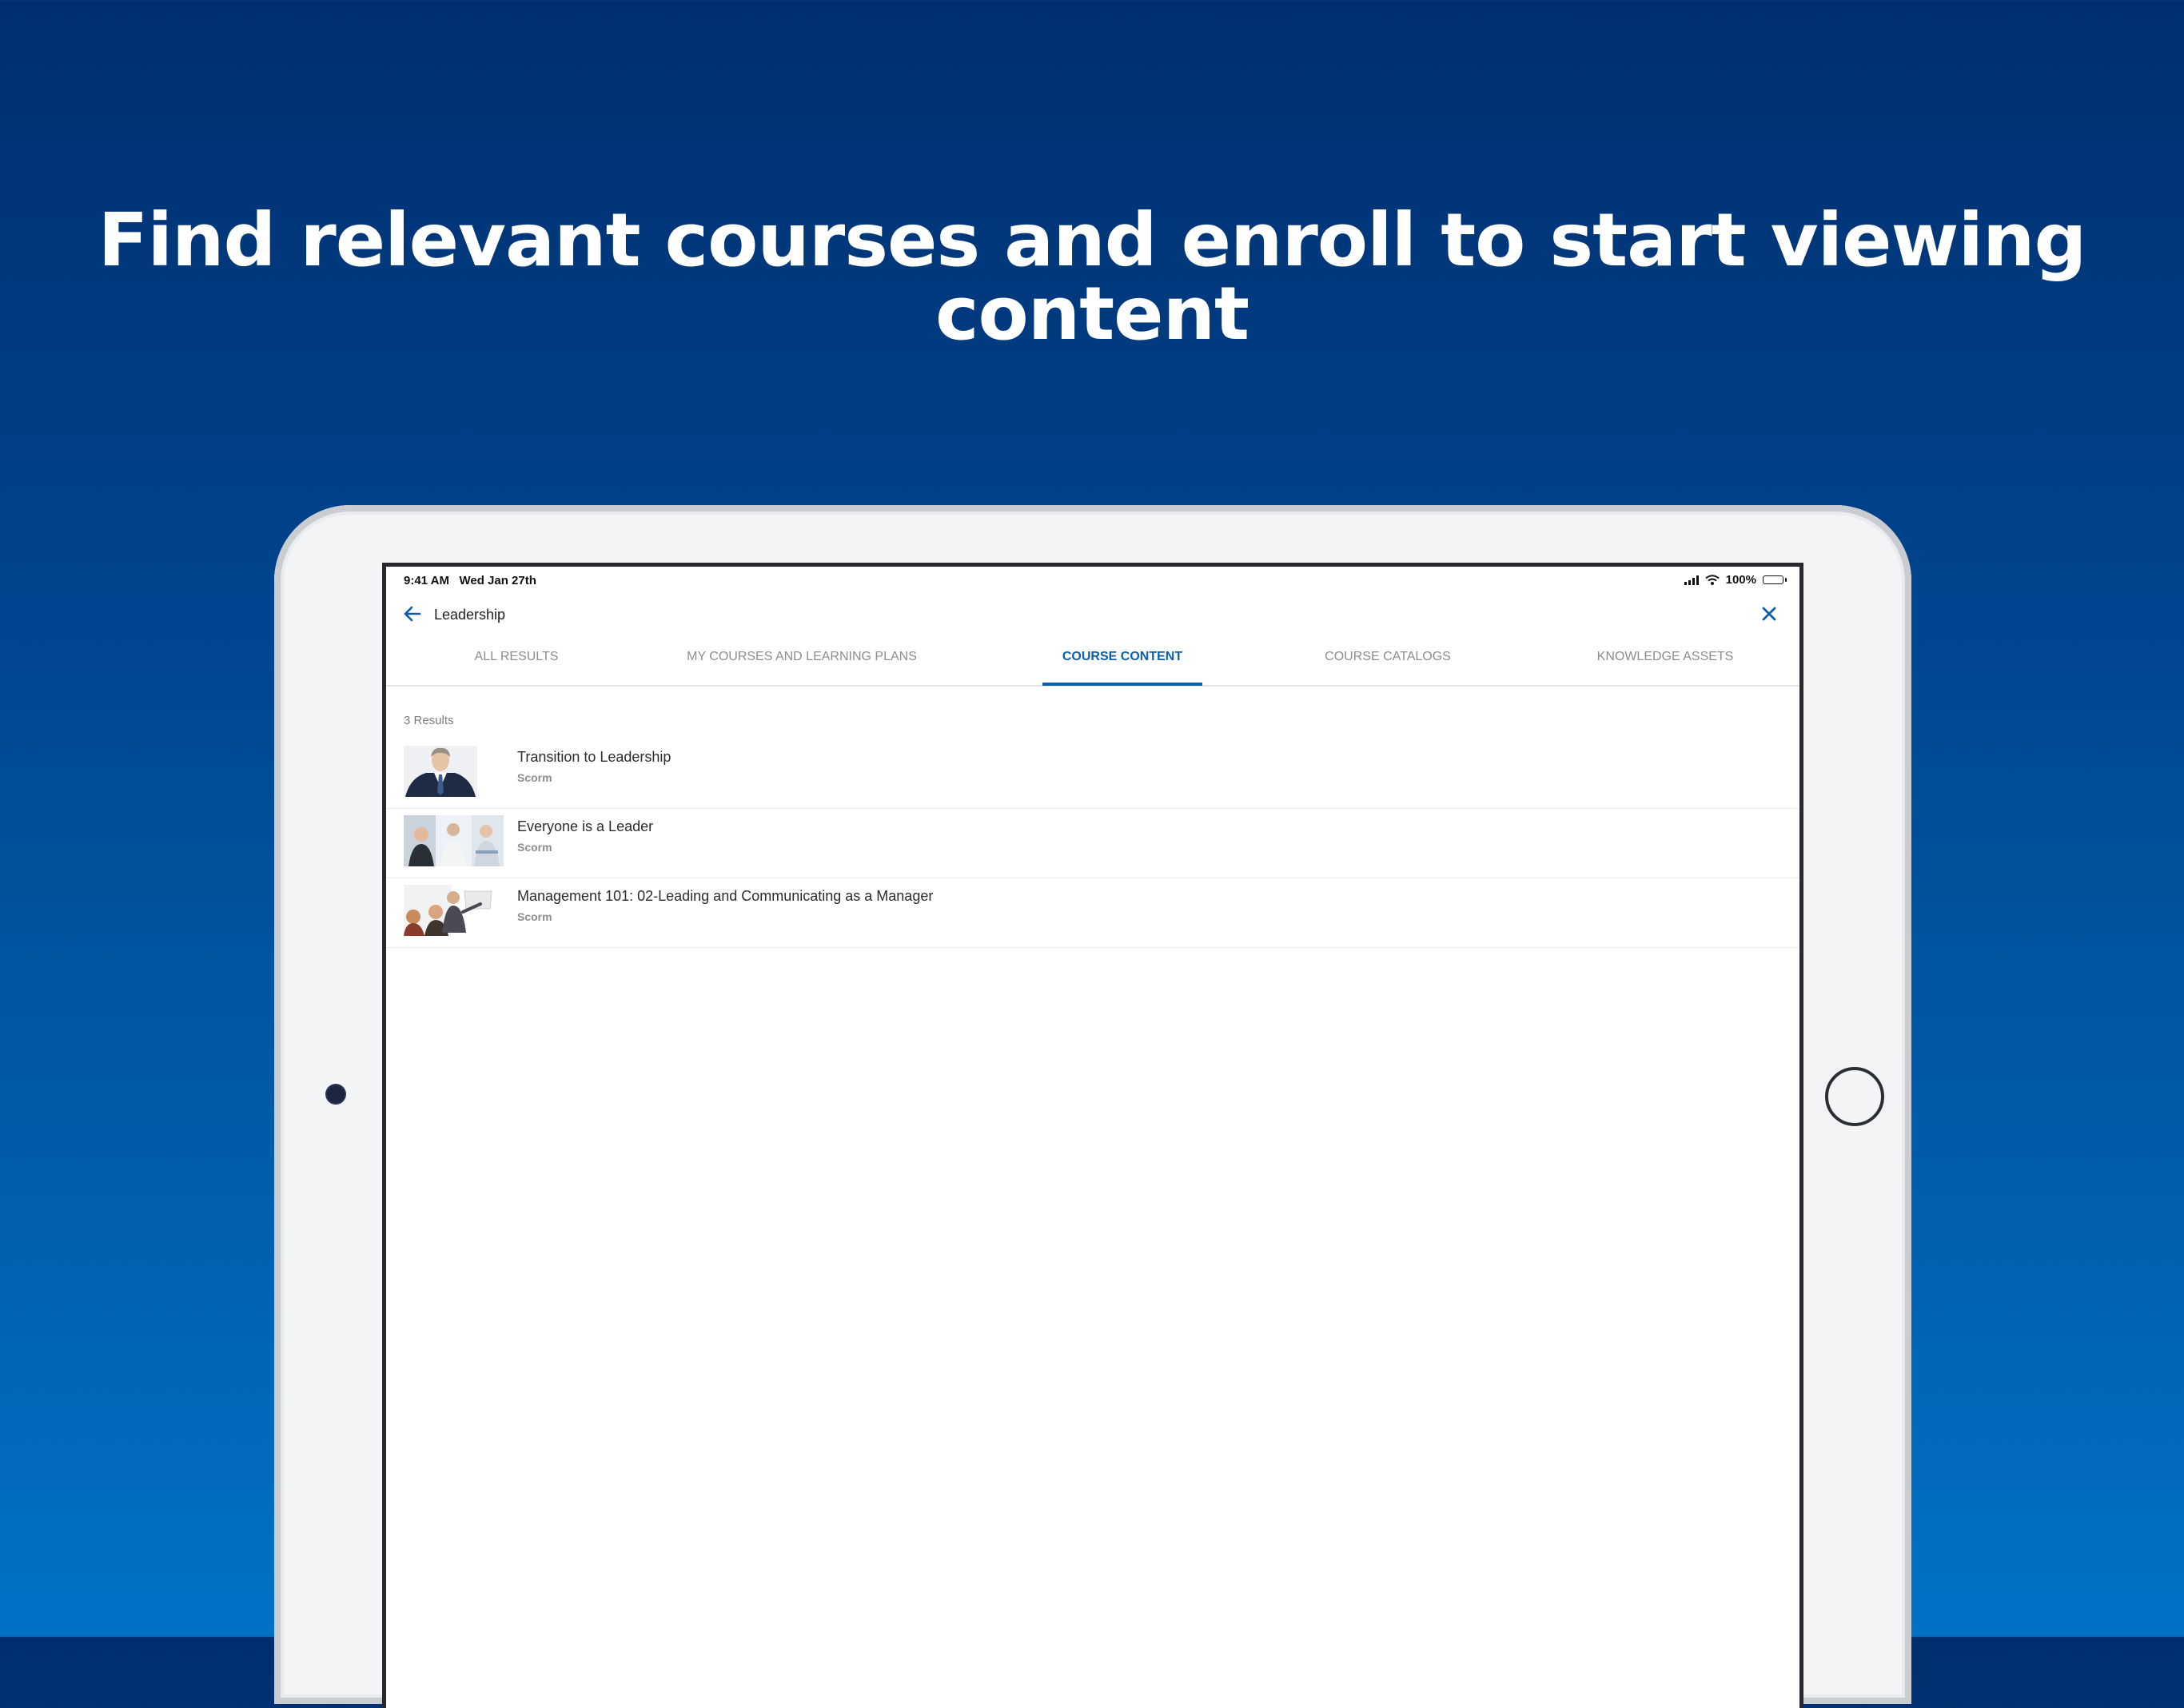 The height and width of the screenshot is (1708, 2184). Describe the element at coordinates (1854, 1096) in the screenshot. I see `home-button` at that location.